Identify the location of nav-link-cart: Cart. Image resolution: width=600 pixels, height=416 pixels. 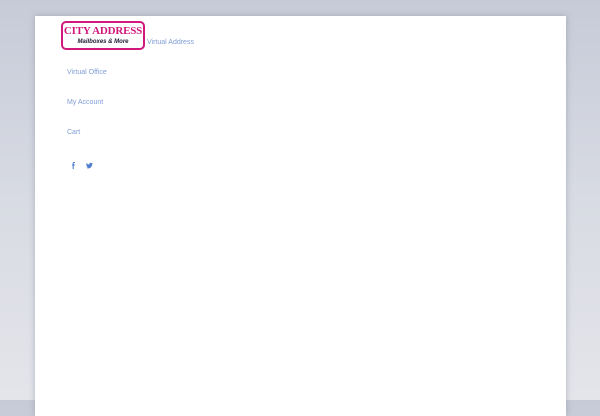
(73, 132).